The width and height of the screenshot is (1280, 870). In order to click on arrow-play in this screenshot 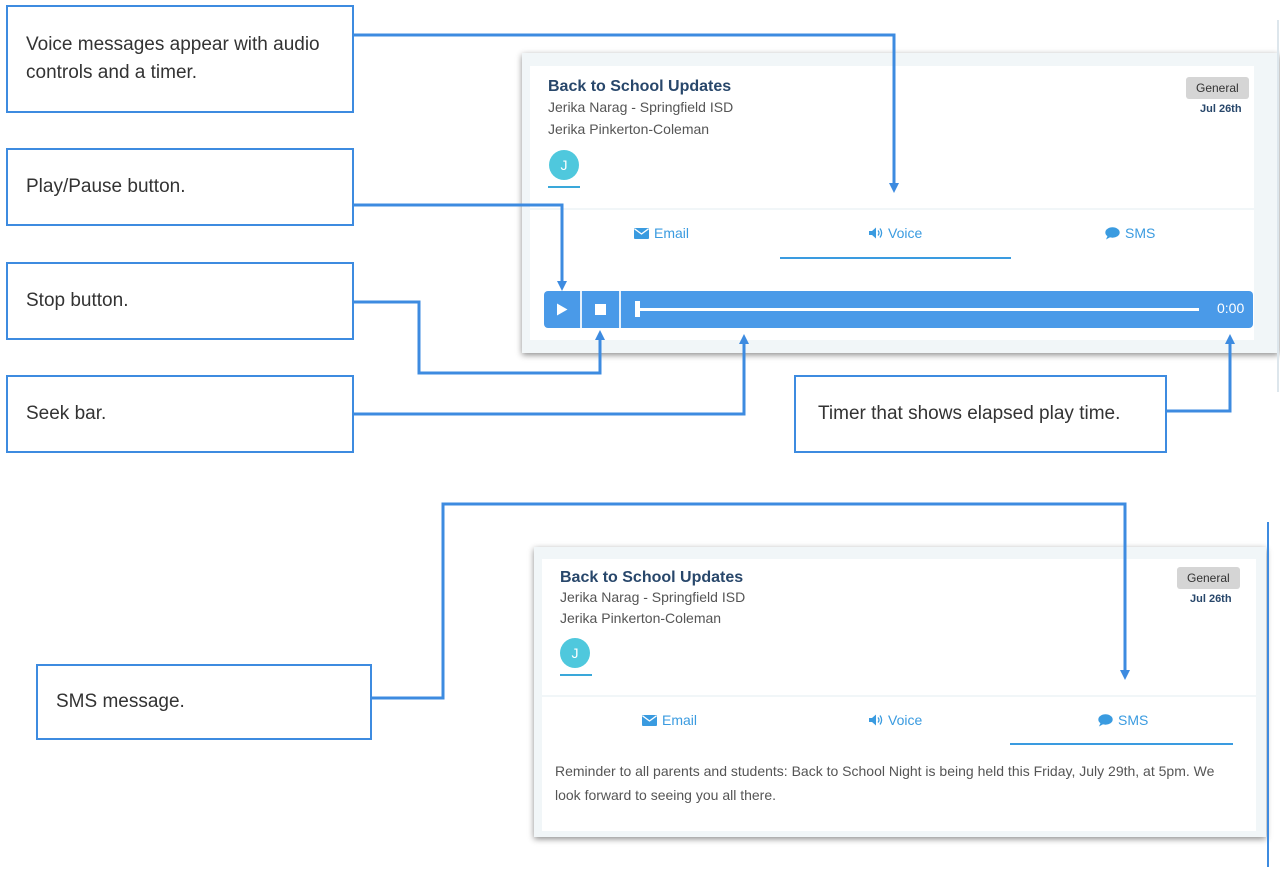, I will do `click(460, 247)`.